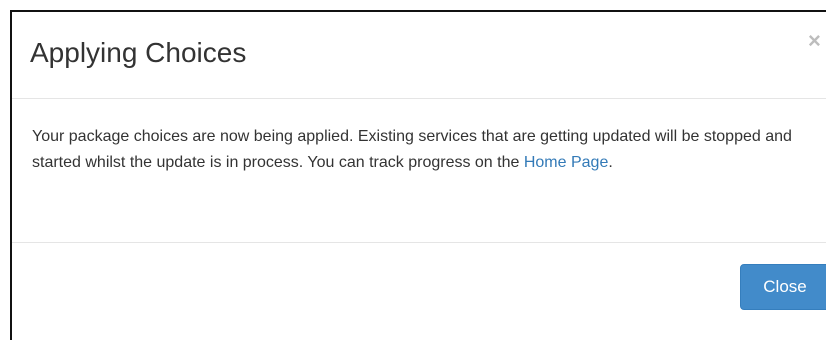  I want to click on body-text-end: ., so click(610, 162).